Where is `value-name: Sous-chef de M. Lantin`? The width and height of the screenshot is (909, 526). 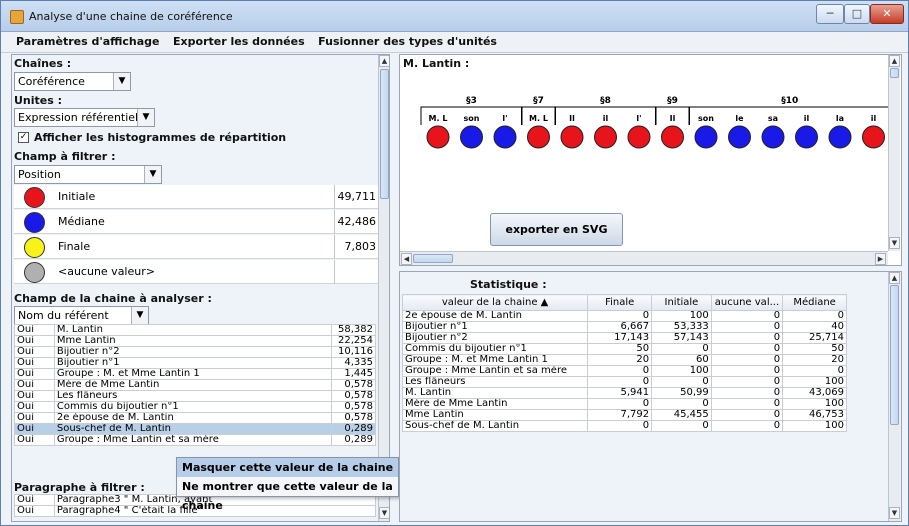
value-name: Sous-chef de M. Lantin is located at coordinates (193, 429).